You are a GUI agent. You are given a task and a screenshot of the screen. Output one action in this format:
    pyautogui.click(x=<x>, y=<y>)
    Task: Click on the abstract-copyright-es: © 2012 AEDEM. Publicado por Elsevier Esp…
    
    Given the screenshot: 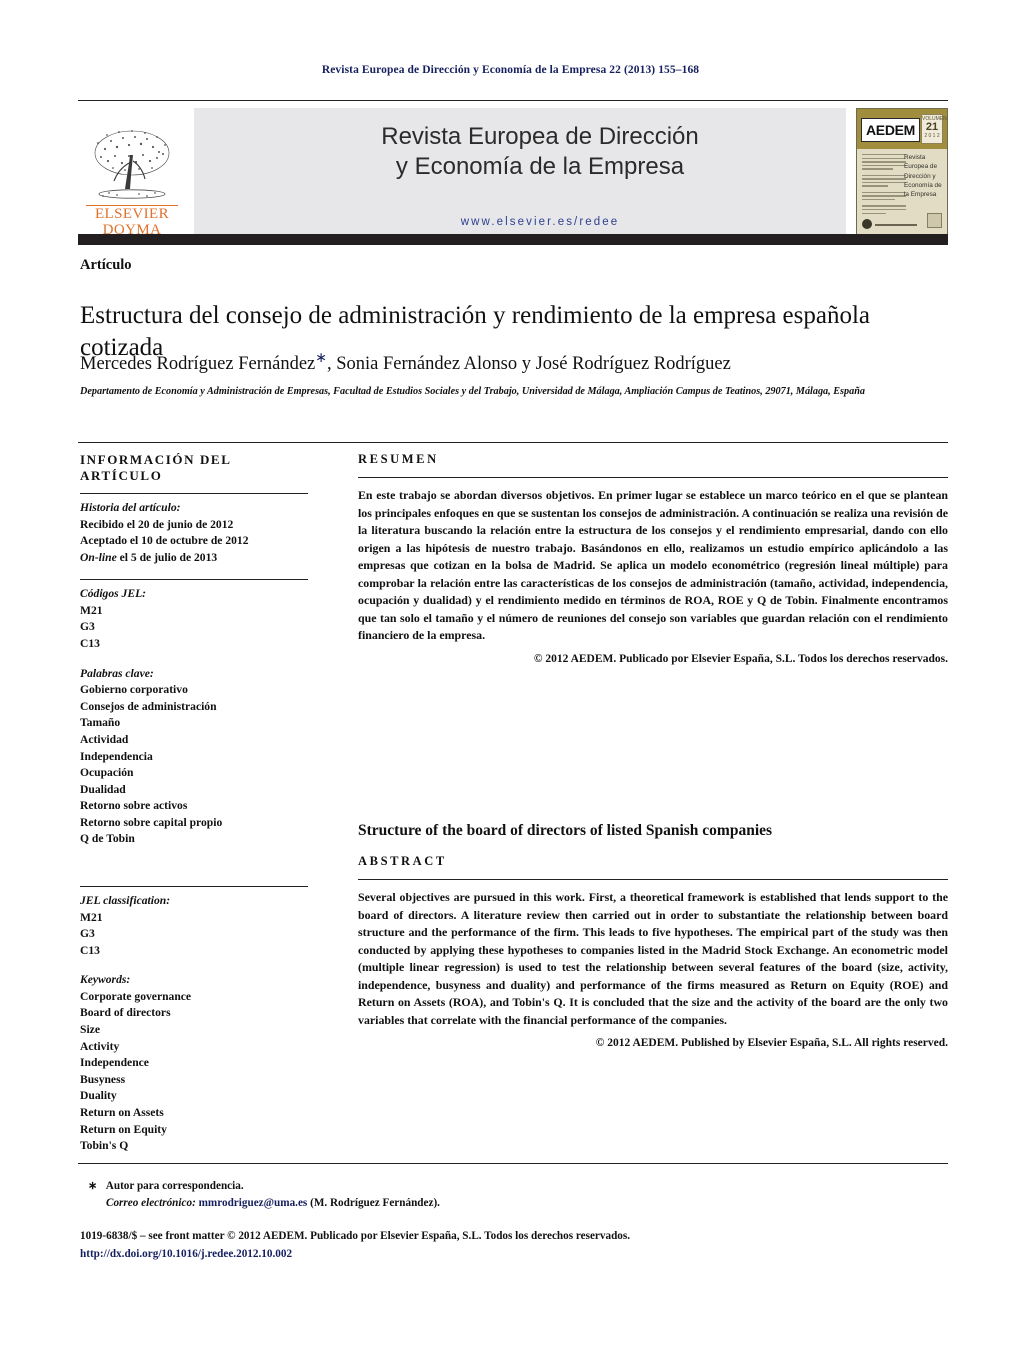 What is the action you would take?
    pyautogui.click(x=740, y=658)
    